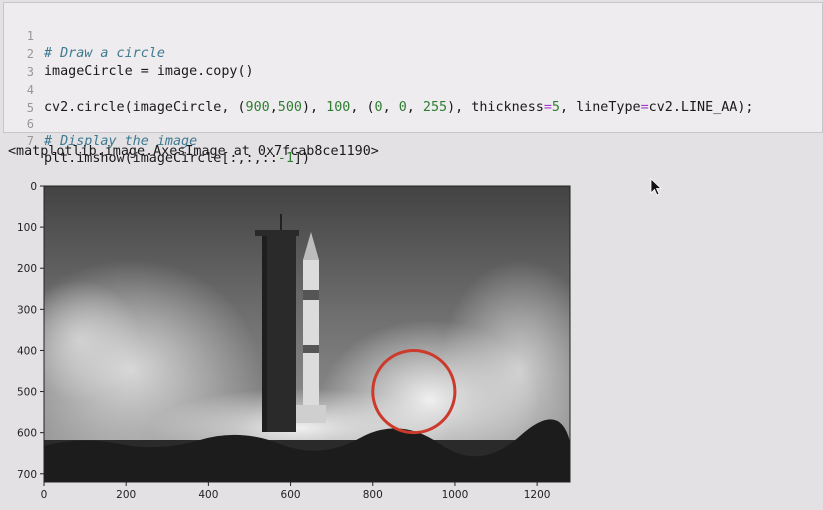 Image resolution: width=823 pixels, height=510 pixels. I want to click on y-tick-label: 0, so click(33, 187).